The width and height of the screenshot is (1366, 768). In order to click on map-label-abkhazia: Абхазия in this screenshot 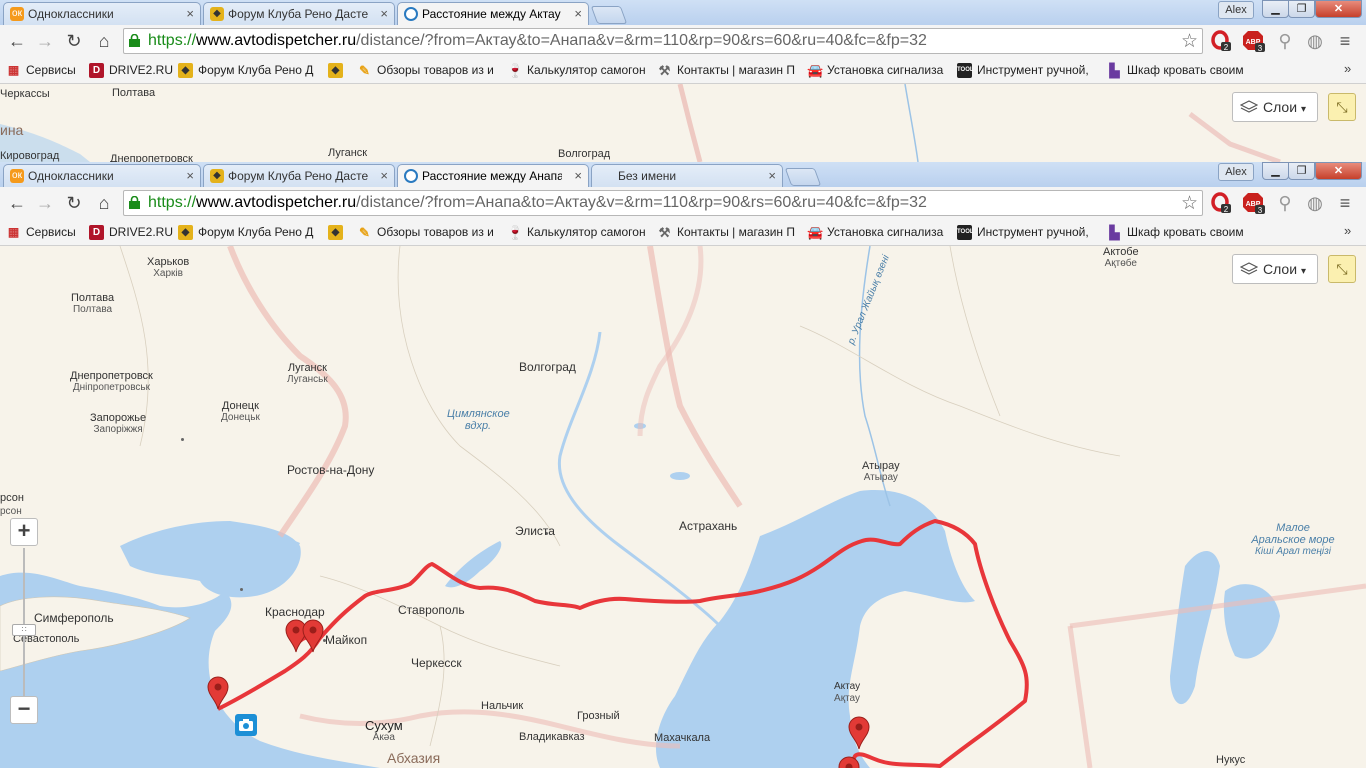, I will do `click(414, 758)`.